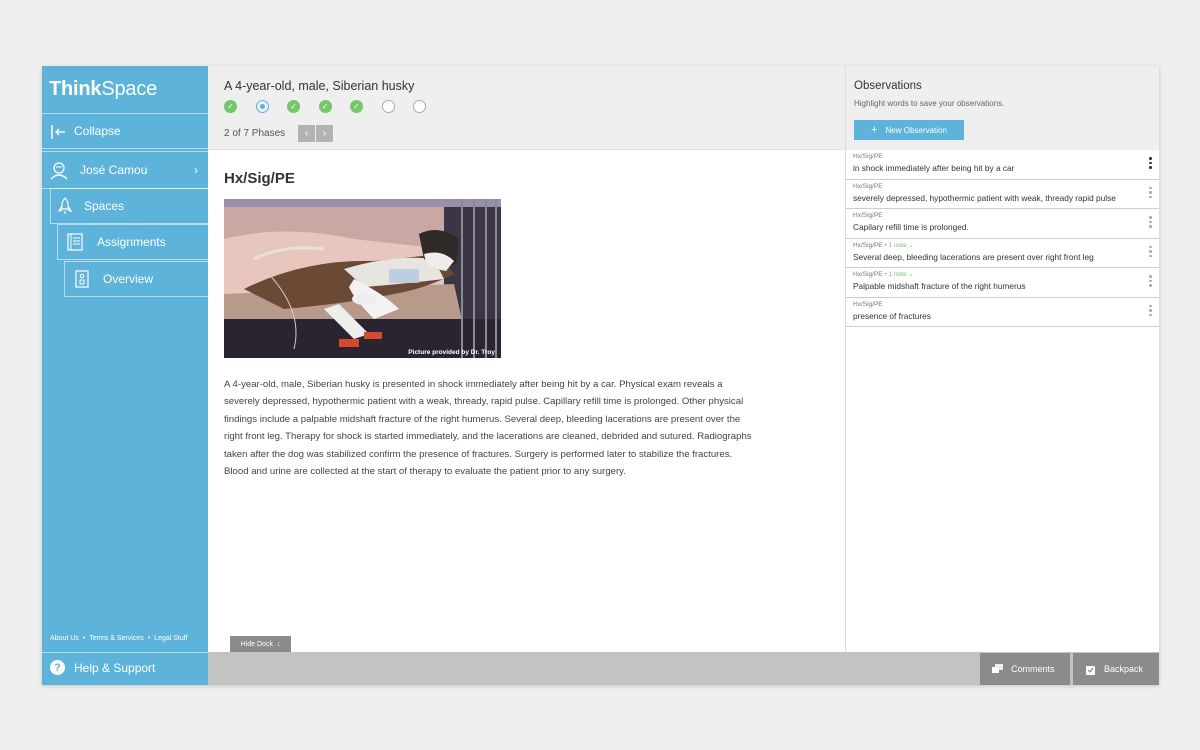  What do you see at coordinates (125, 131) in the screenshot?
I see `collapse-button: Collapse` at bounding box center [125, 131].